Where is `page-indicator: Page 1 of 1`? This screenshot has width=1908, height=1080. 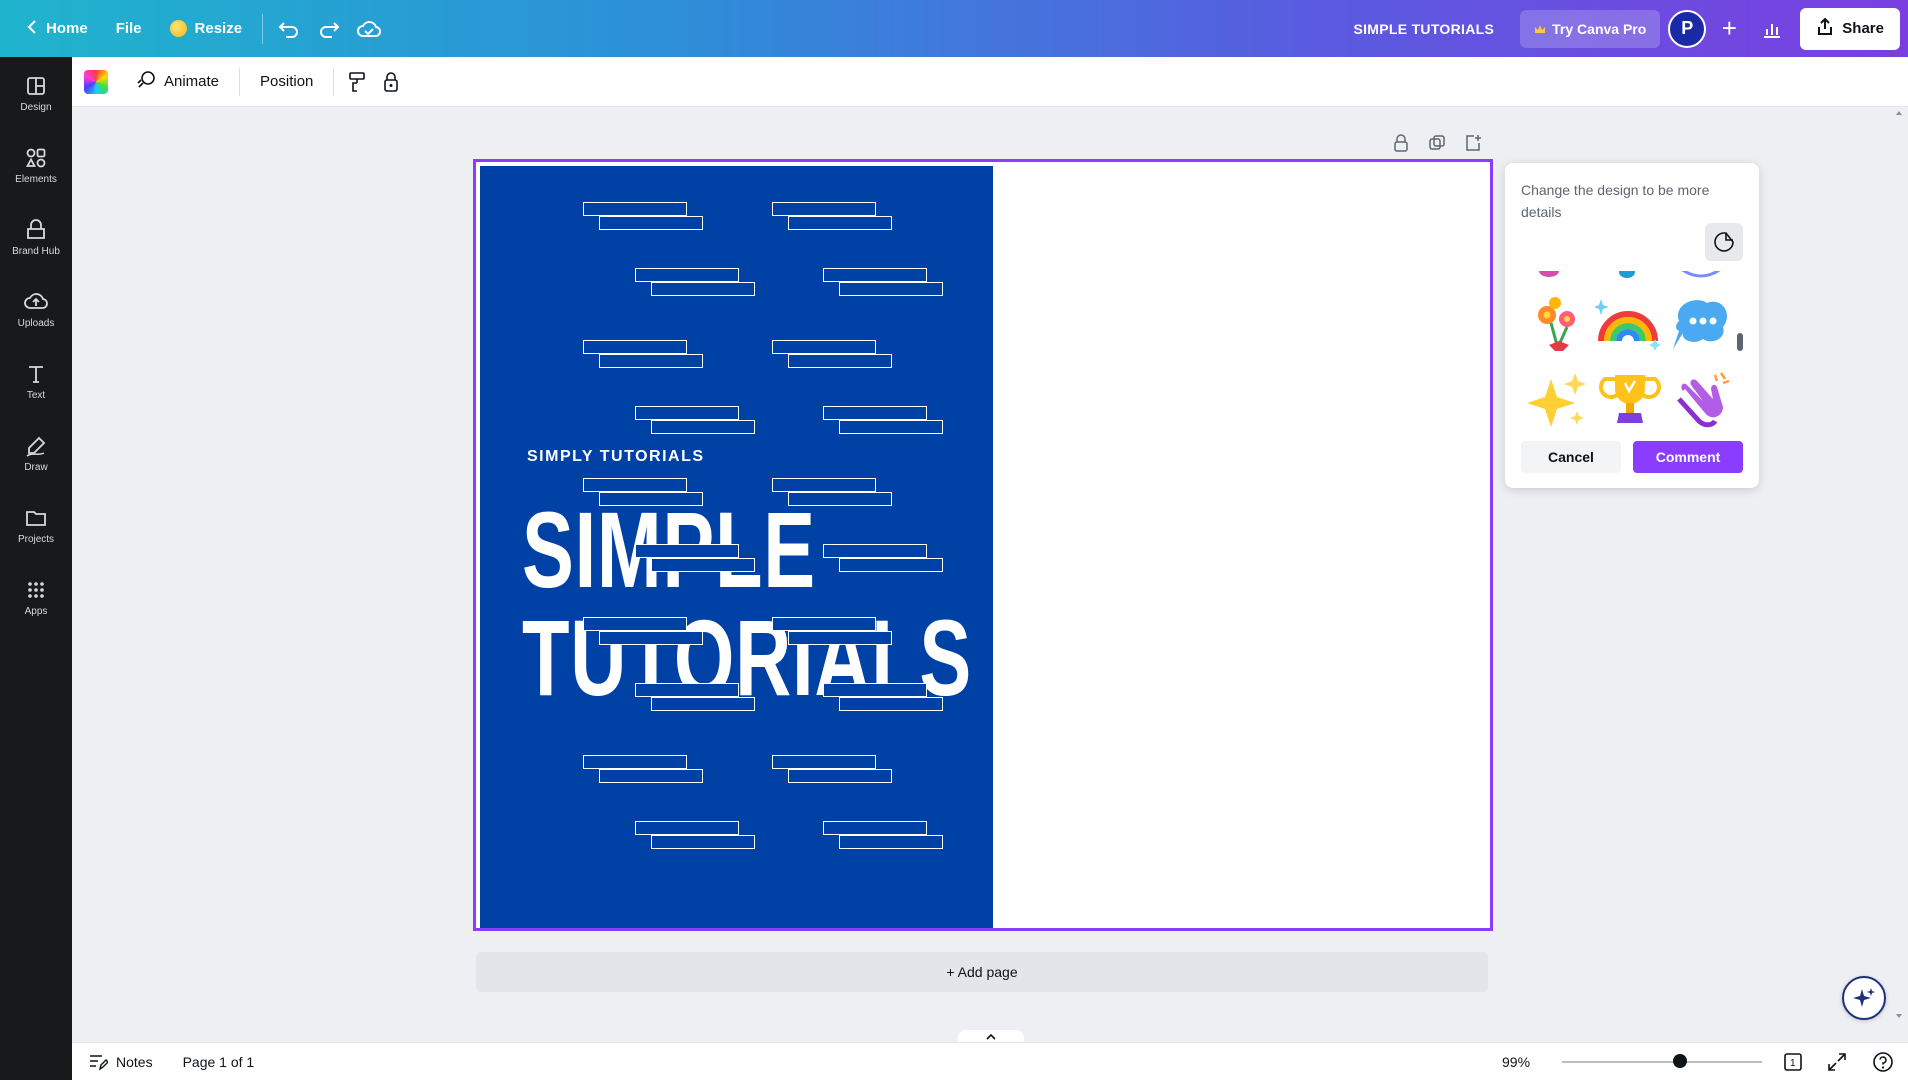
page-indicator: Page 1 of 1 is located at coordinates (219, 1062).